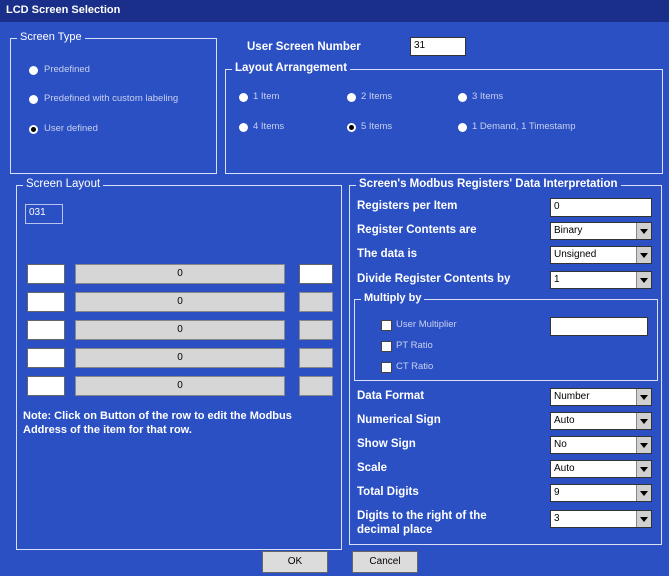 This screenshot has width=669, height=576. I want to click on row-5-left-box, so click(46, 386).